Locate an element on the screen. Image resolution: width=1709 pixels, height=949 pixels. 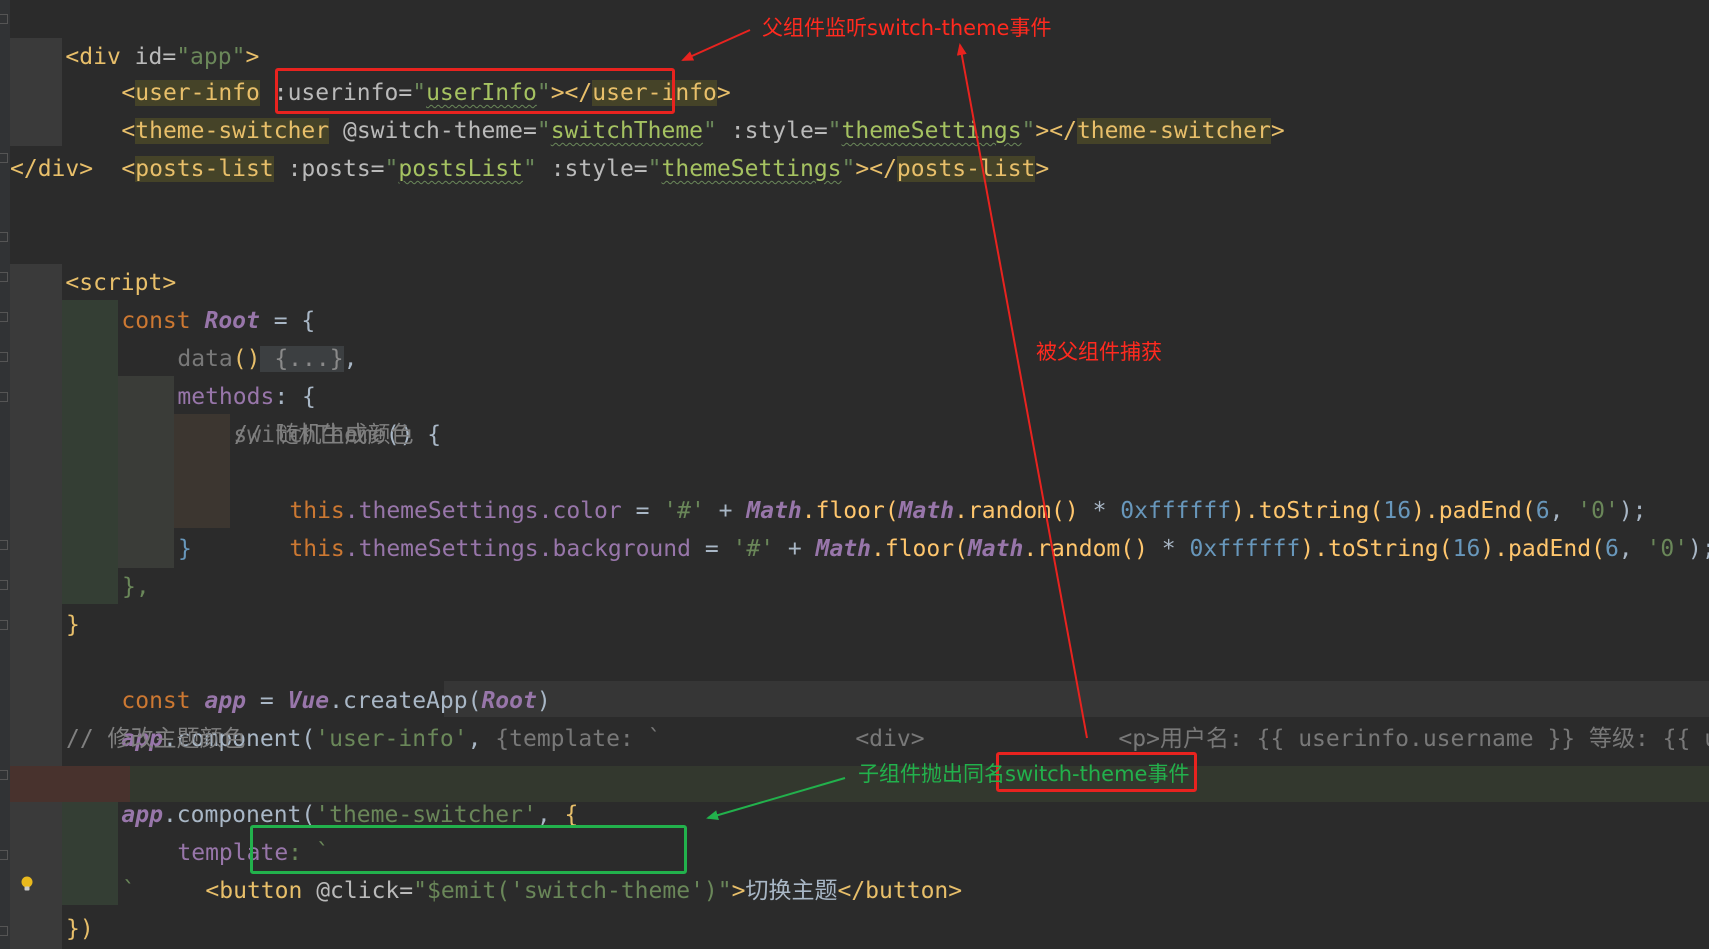
arrow-to-user-info is located at coordinates (716, 45).